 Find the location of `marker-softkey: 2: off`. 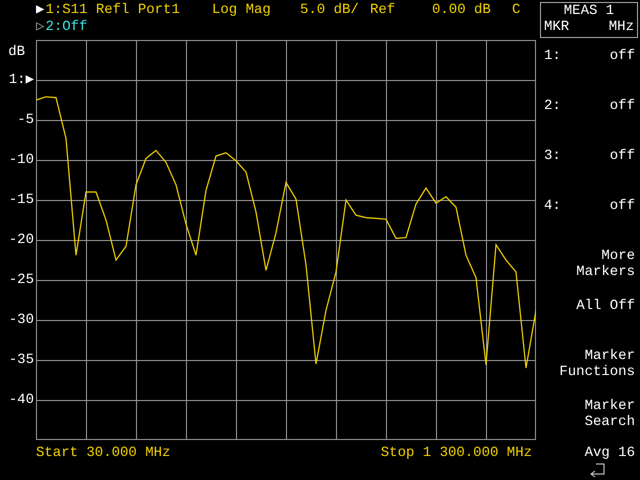

marker-softkey: 2: off is located at coordinates (588, 115).